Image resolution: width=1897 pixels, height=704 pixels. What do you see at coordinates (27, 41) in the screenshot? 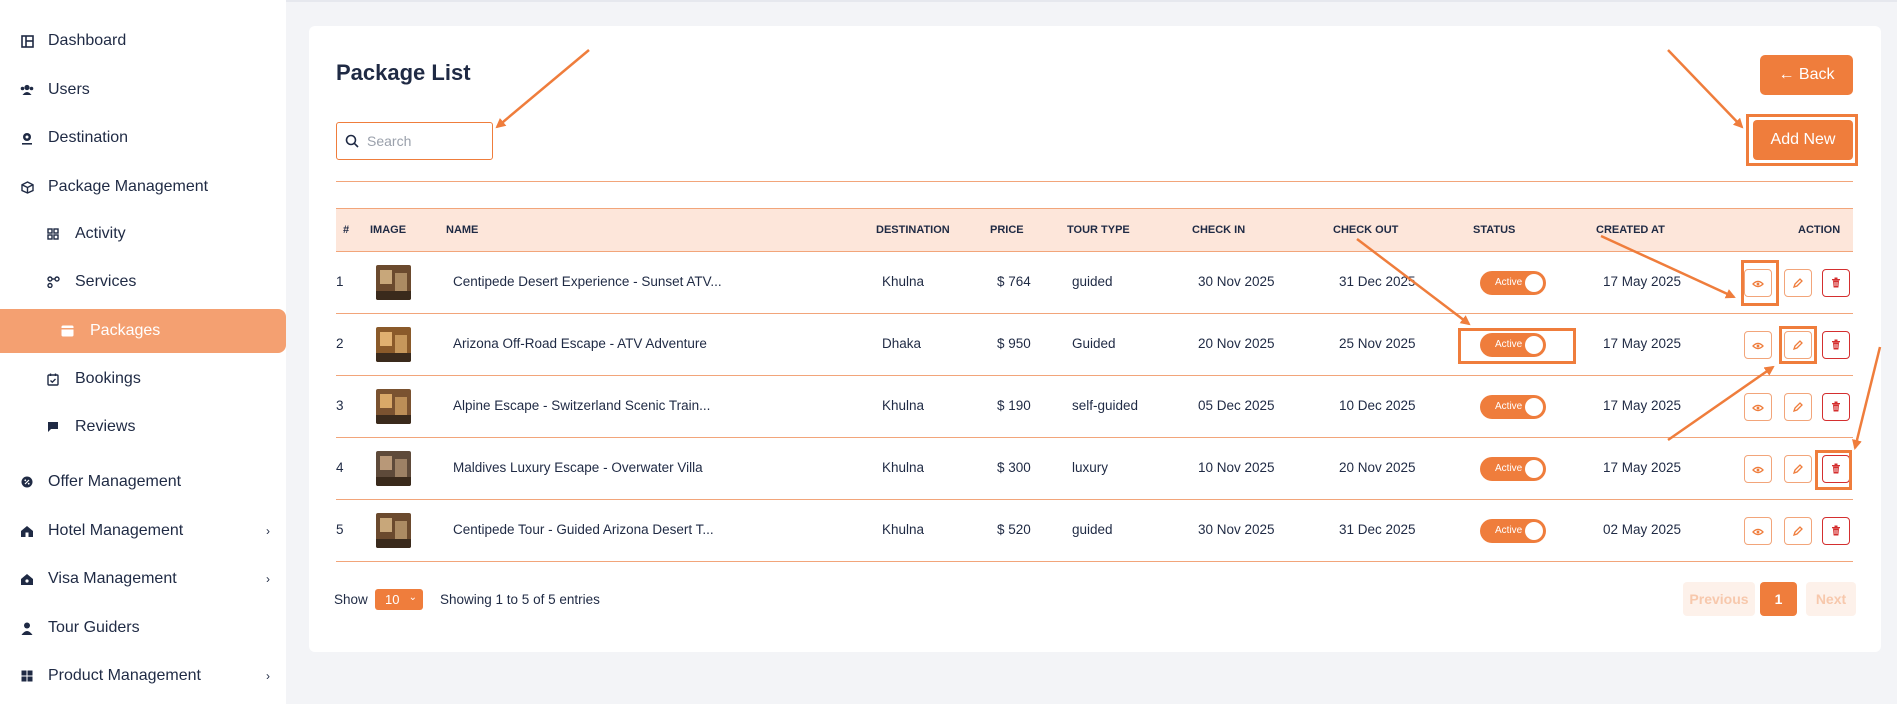
I see `dashboard-icon` at bounding box center [27, 41].